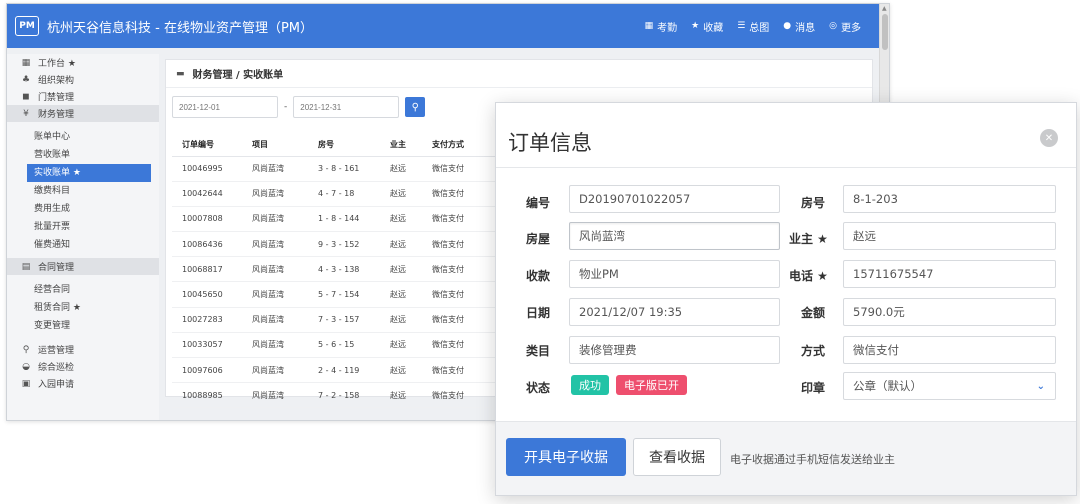  I want to click on scroll-up-icon: ▲, so click(884, 8).